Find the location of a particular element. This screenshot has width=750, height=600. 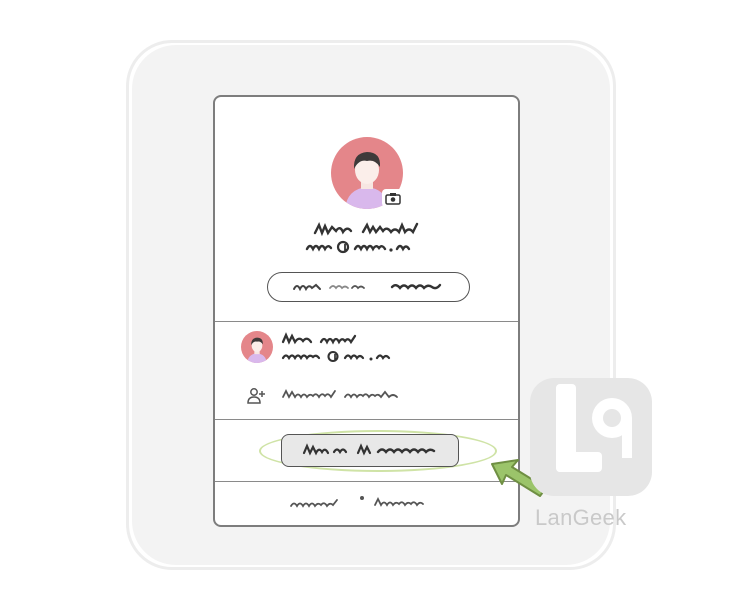

sign-out-button is located at coordinates (370, 450).